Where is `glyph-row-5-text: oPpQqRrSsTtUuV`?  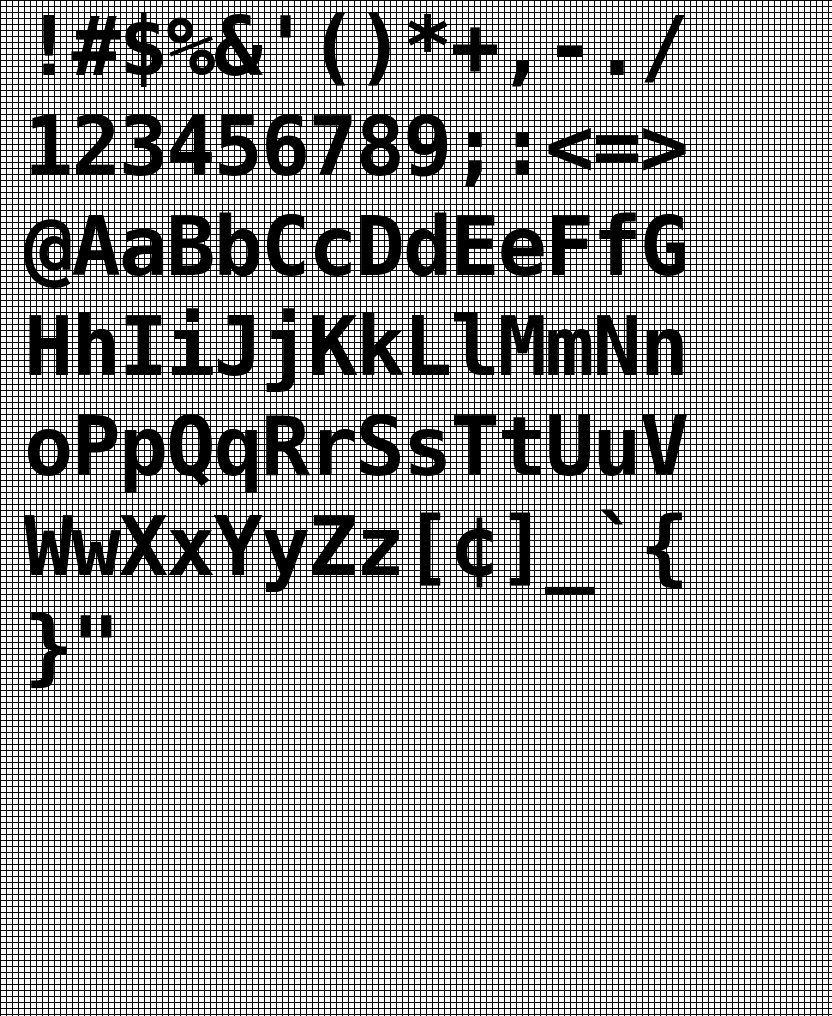 glyph-row-5-text: oPpQqRrSsTtUuV is located at coordinates (356, 447).